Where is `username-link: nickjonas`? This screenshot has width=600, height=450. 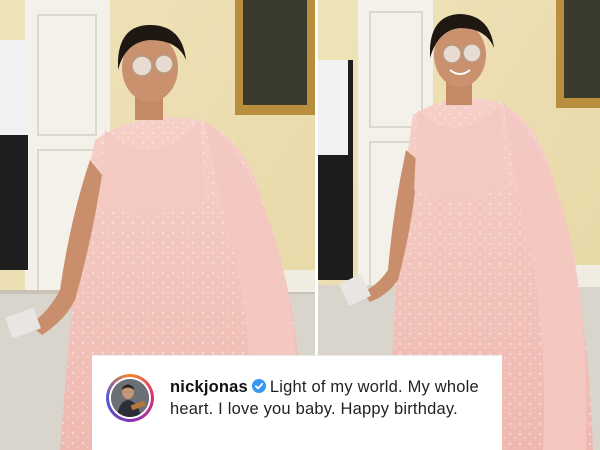
username-link: nickjonas is located at coordinates (209, 387).